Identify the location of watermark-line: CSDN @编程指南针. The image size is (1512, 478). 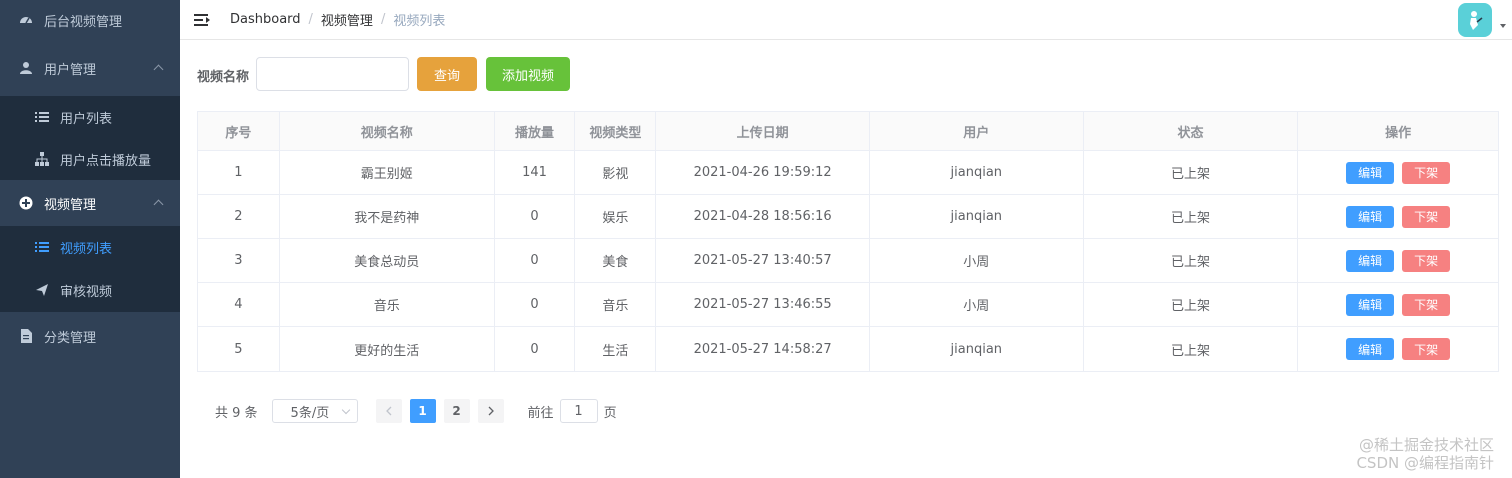
(1425, 463).